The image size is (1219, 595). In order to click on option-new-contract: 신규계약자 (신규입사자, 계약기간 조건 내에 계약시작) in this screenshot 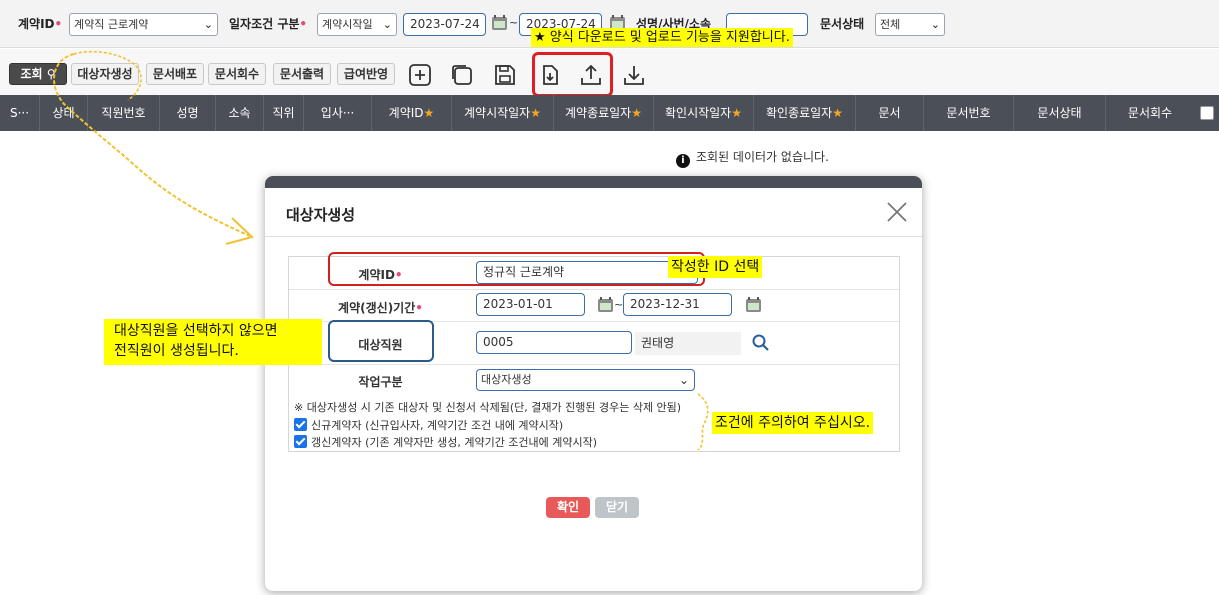, I will do `click(428, 425)`.